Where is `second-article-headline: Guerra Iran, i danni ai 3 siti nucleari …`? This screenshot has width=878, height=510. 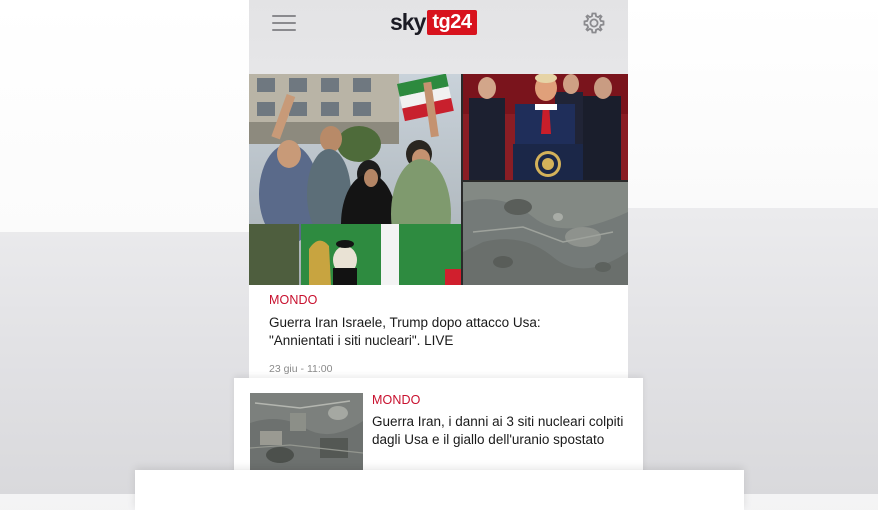
second-article-headline: Guerra Iran, i danni ai 3 siti nucleari … is located at coordinates (502, 431).